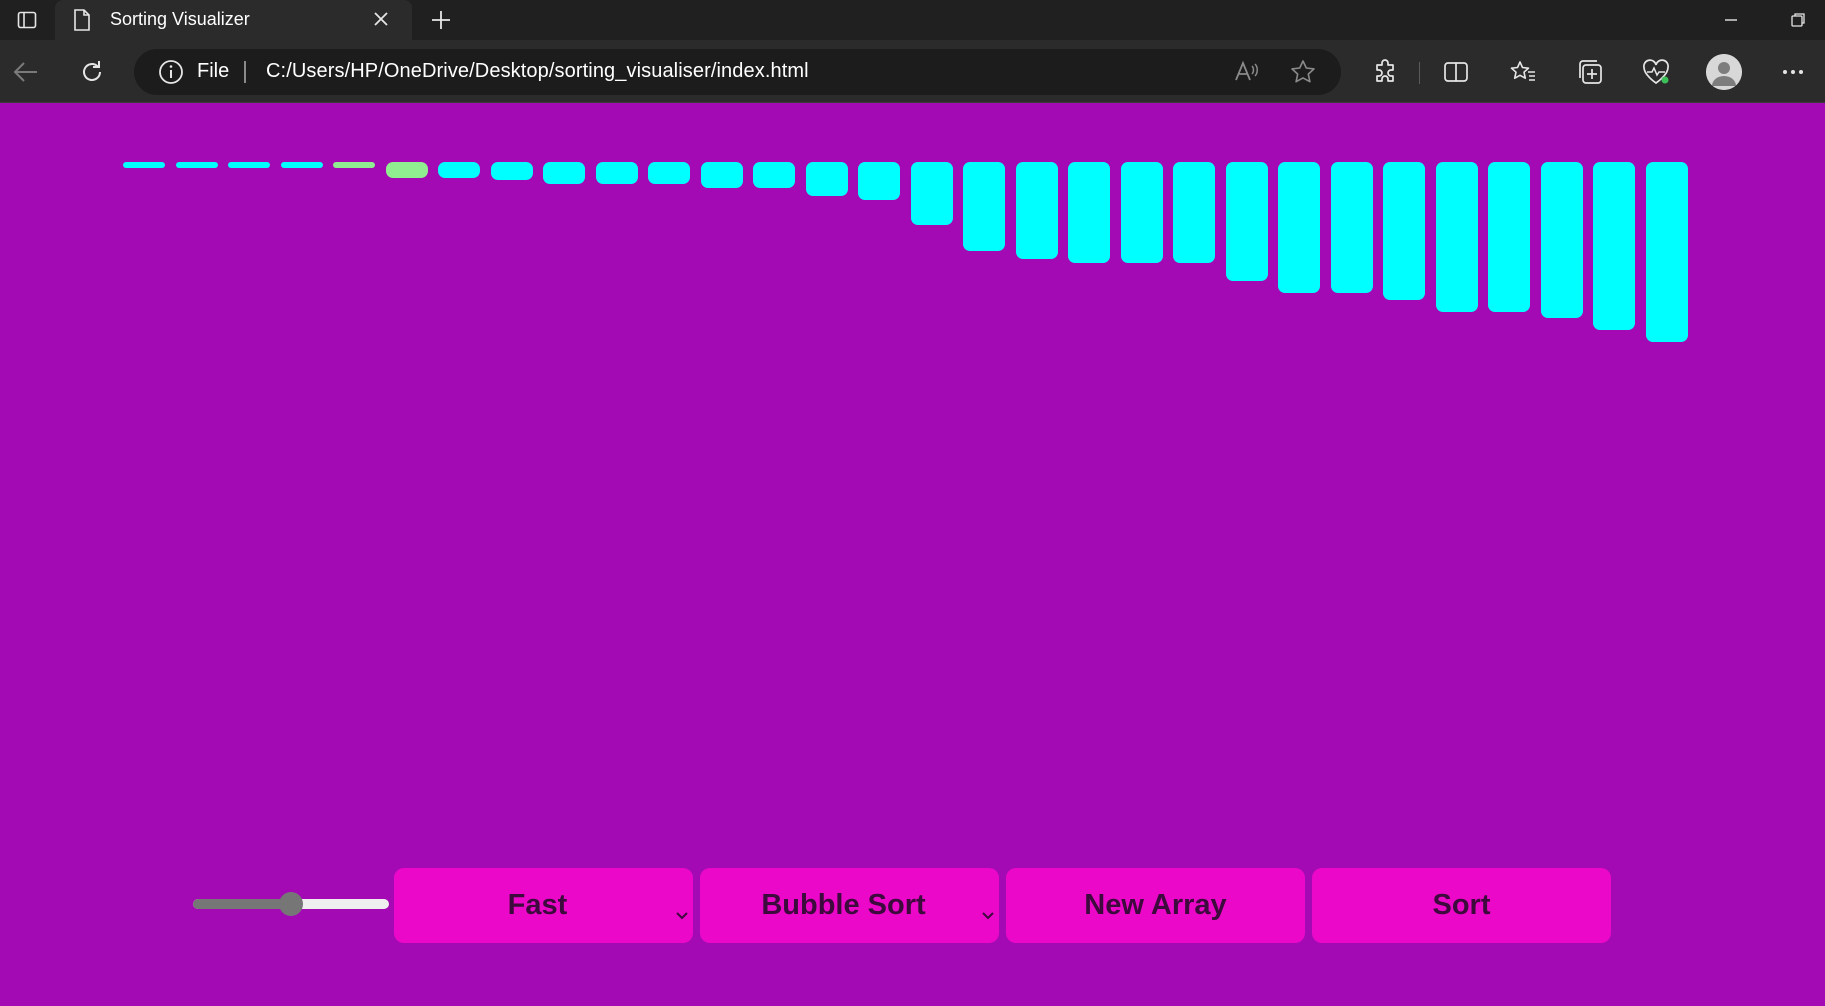  What do you see at coordinates (537, 905) in the screenshot?
I see `speed-select-value: Fast` at bounding box center [537, 905].